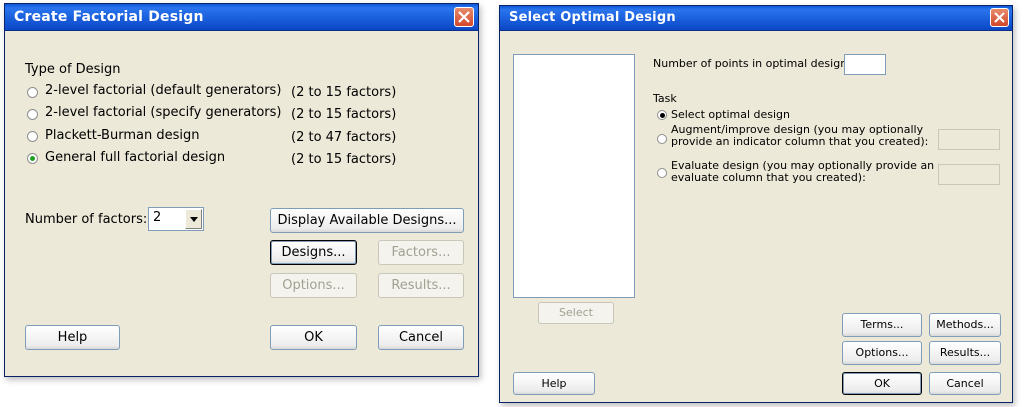  I want to click on number-of-factors-label: Number of factors:, so click(86, 219).